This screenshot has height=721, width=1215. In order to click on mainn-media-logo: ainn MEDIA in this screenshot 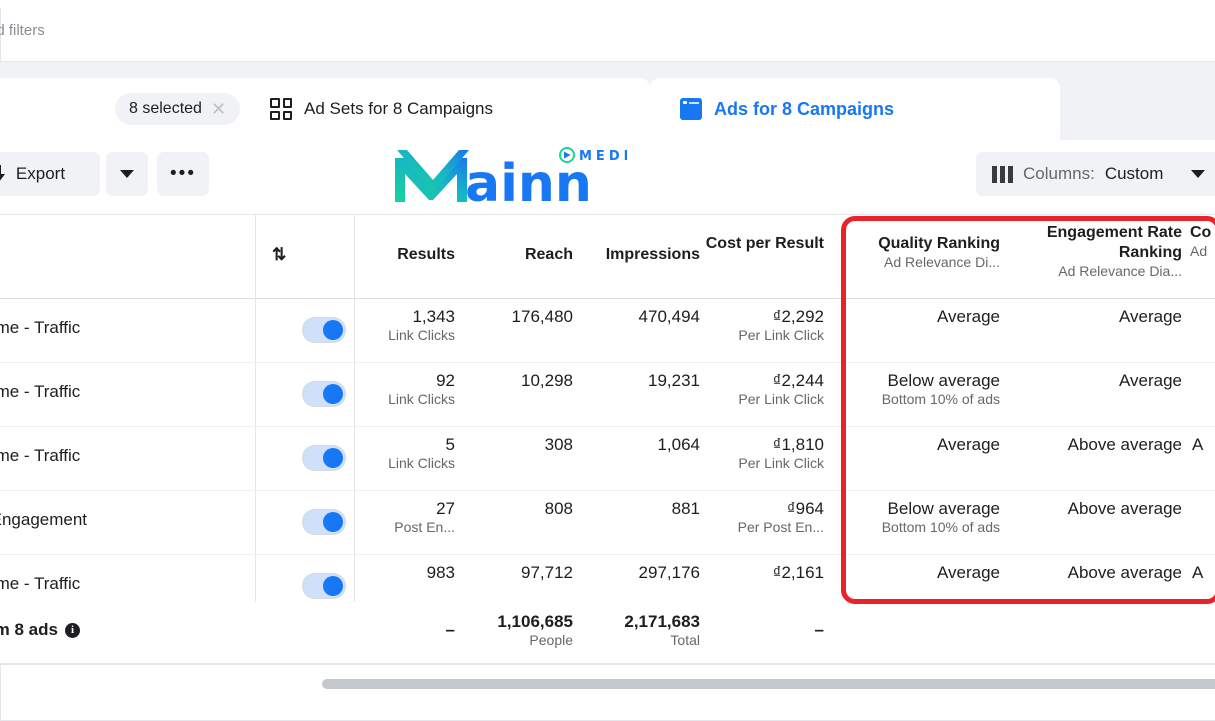, I will do `click(515, 179)`.